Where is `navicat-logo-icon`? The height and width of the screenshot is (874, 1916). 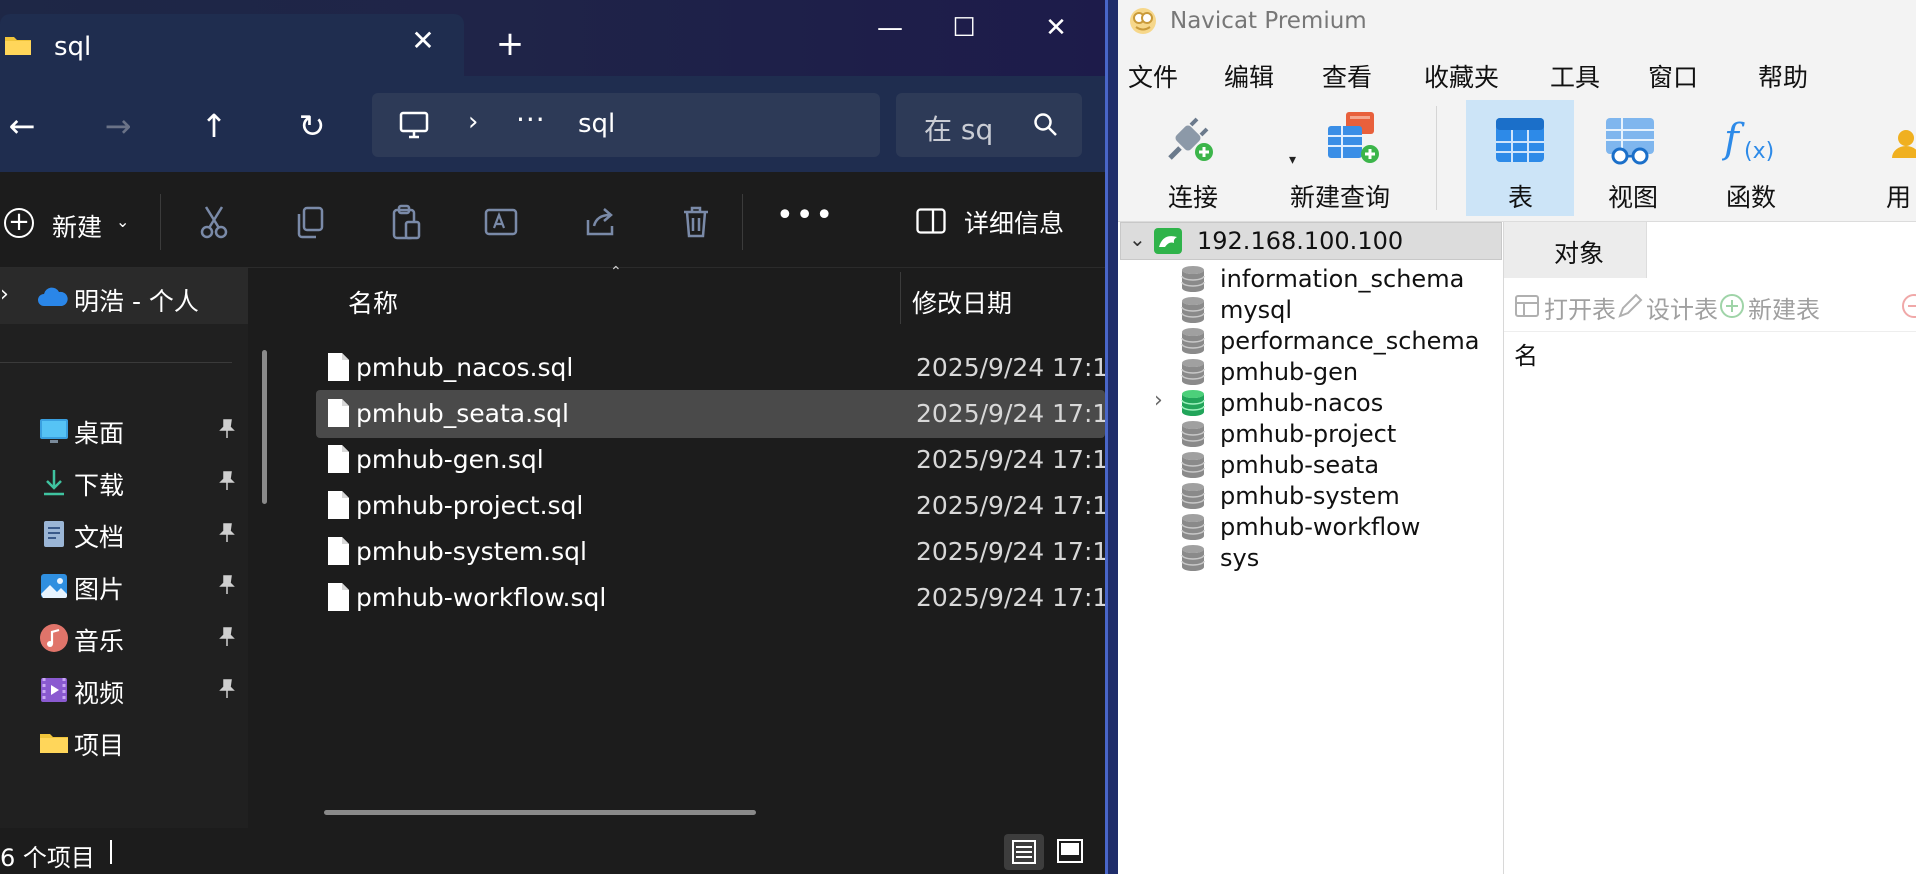
navicat-logo-icon is located at coordinates (1143, 21).